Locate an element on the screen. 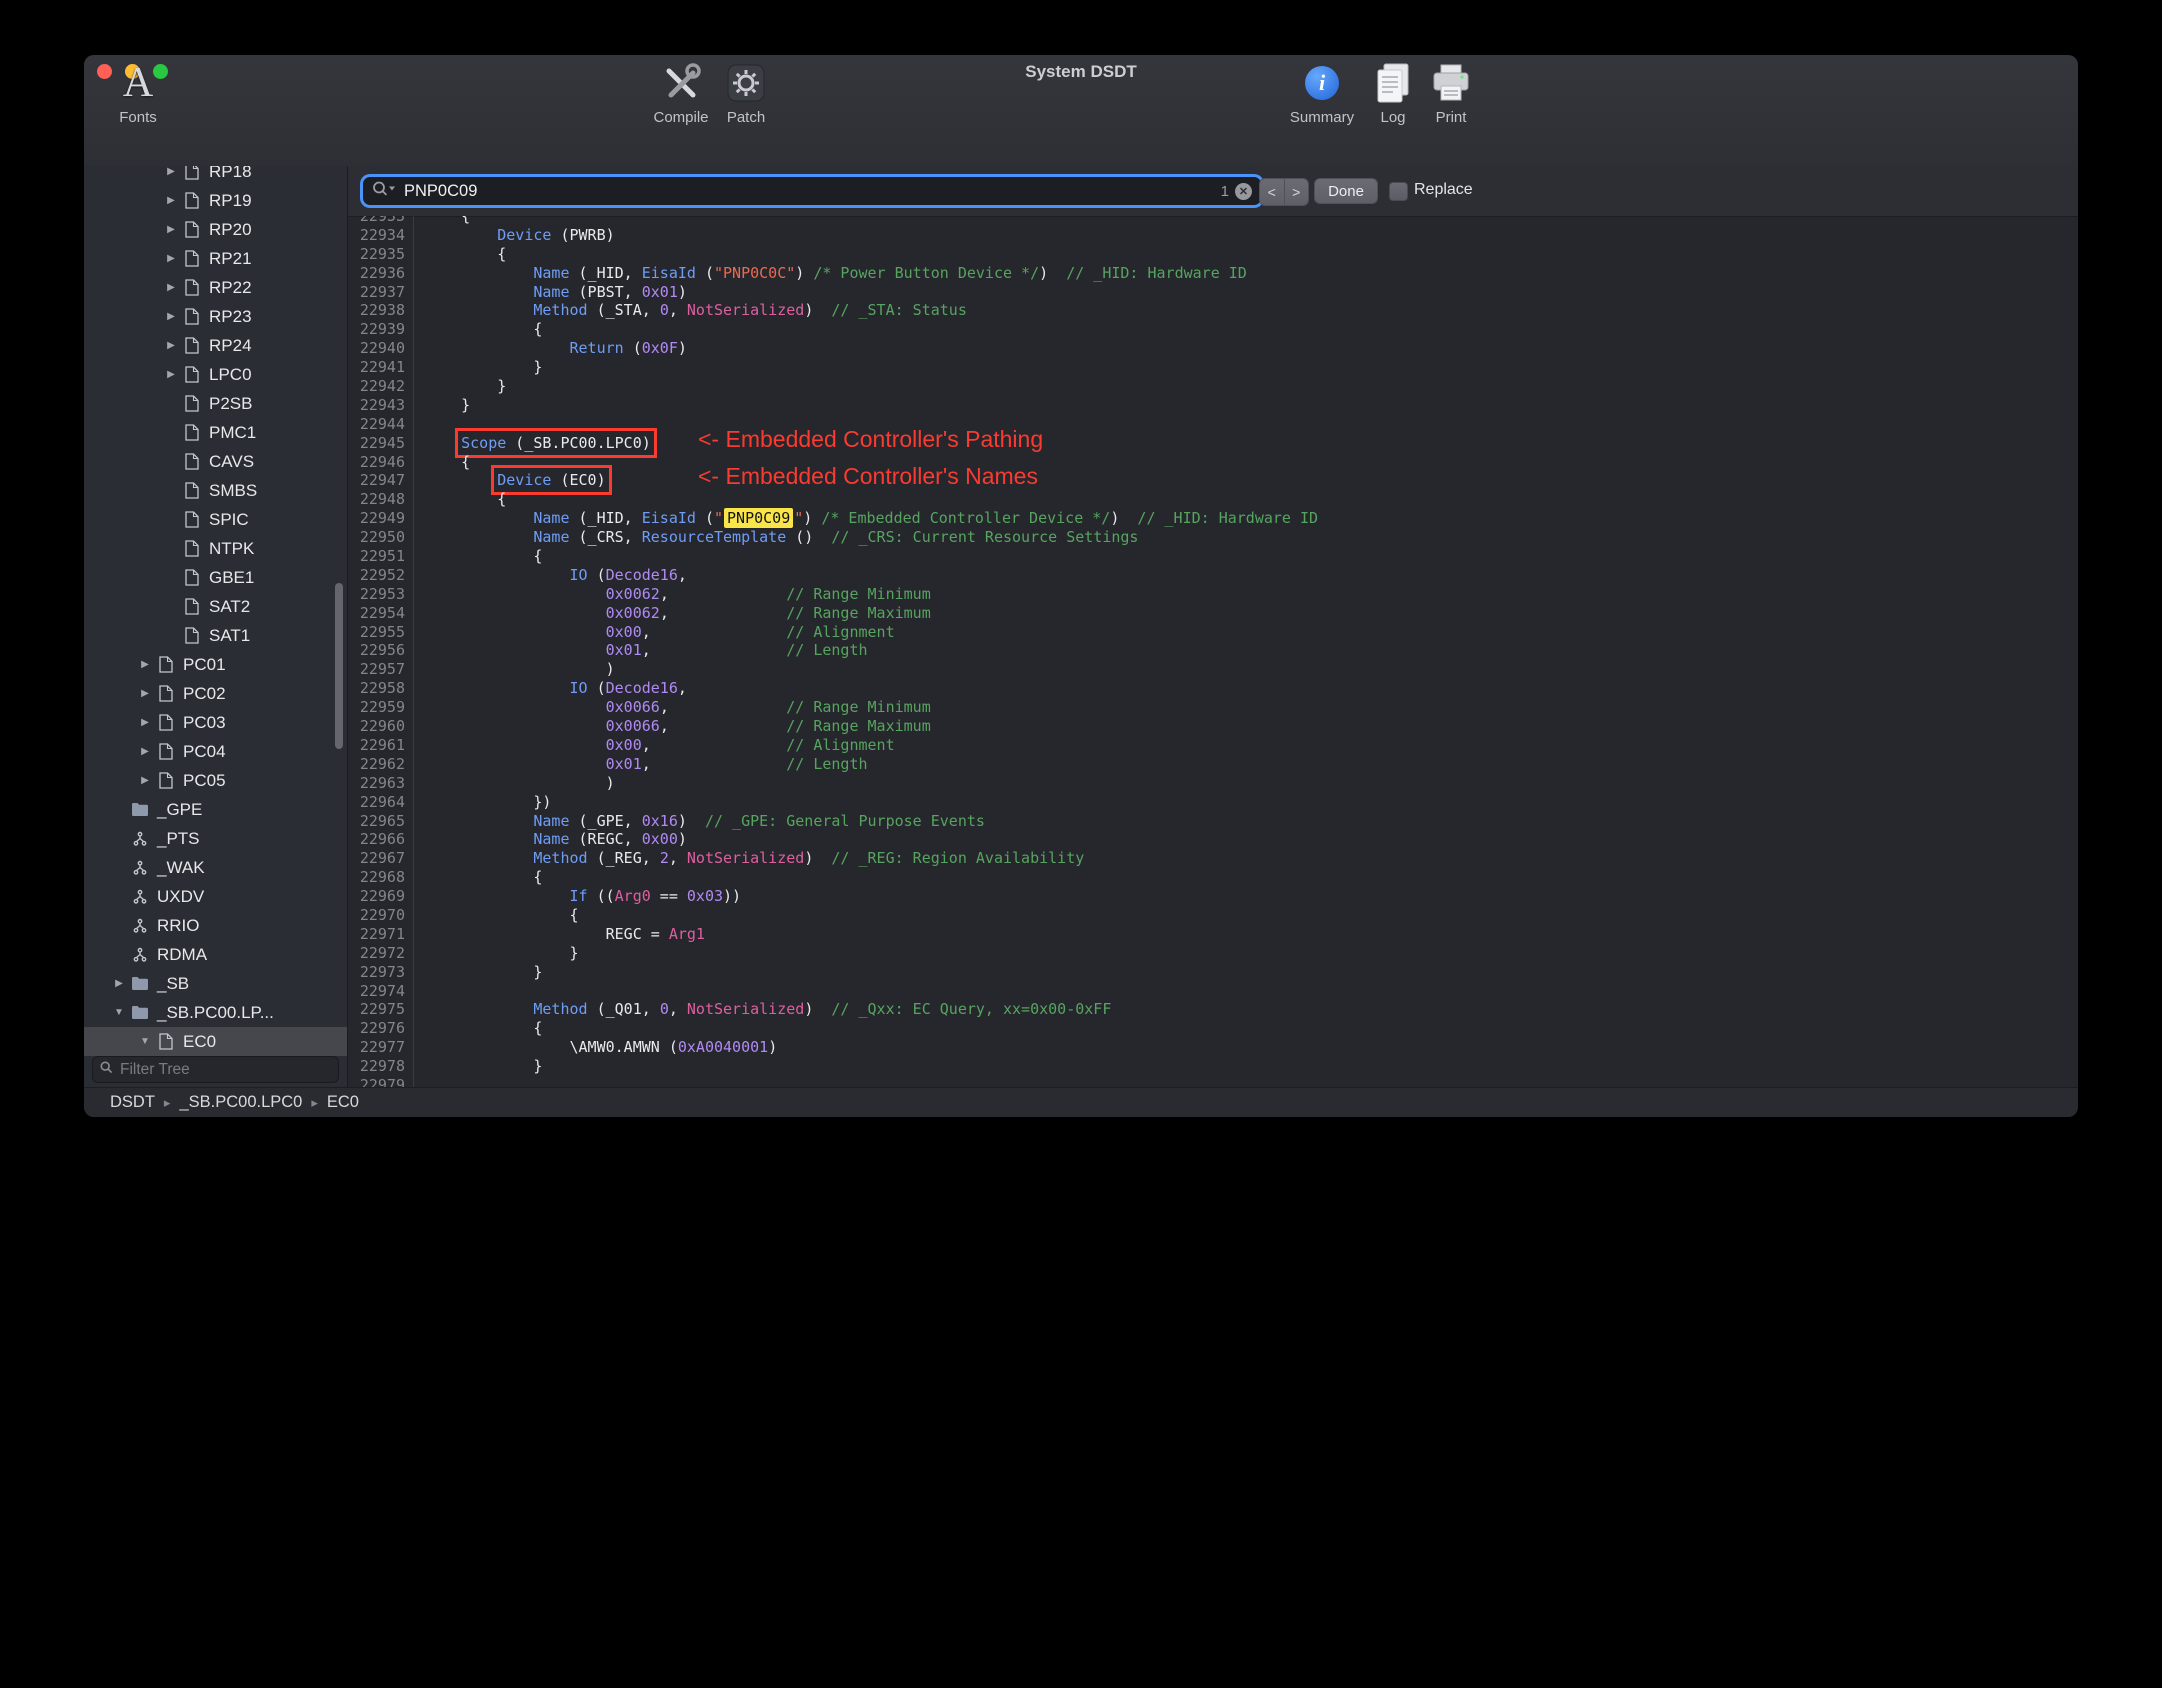 The height and width of the screenshot is (1688, 2162). code-line: 22956 0x01, // Length is located at coordinates (1213, 651).